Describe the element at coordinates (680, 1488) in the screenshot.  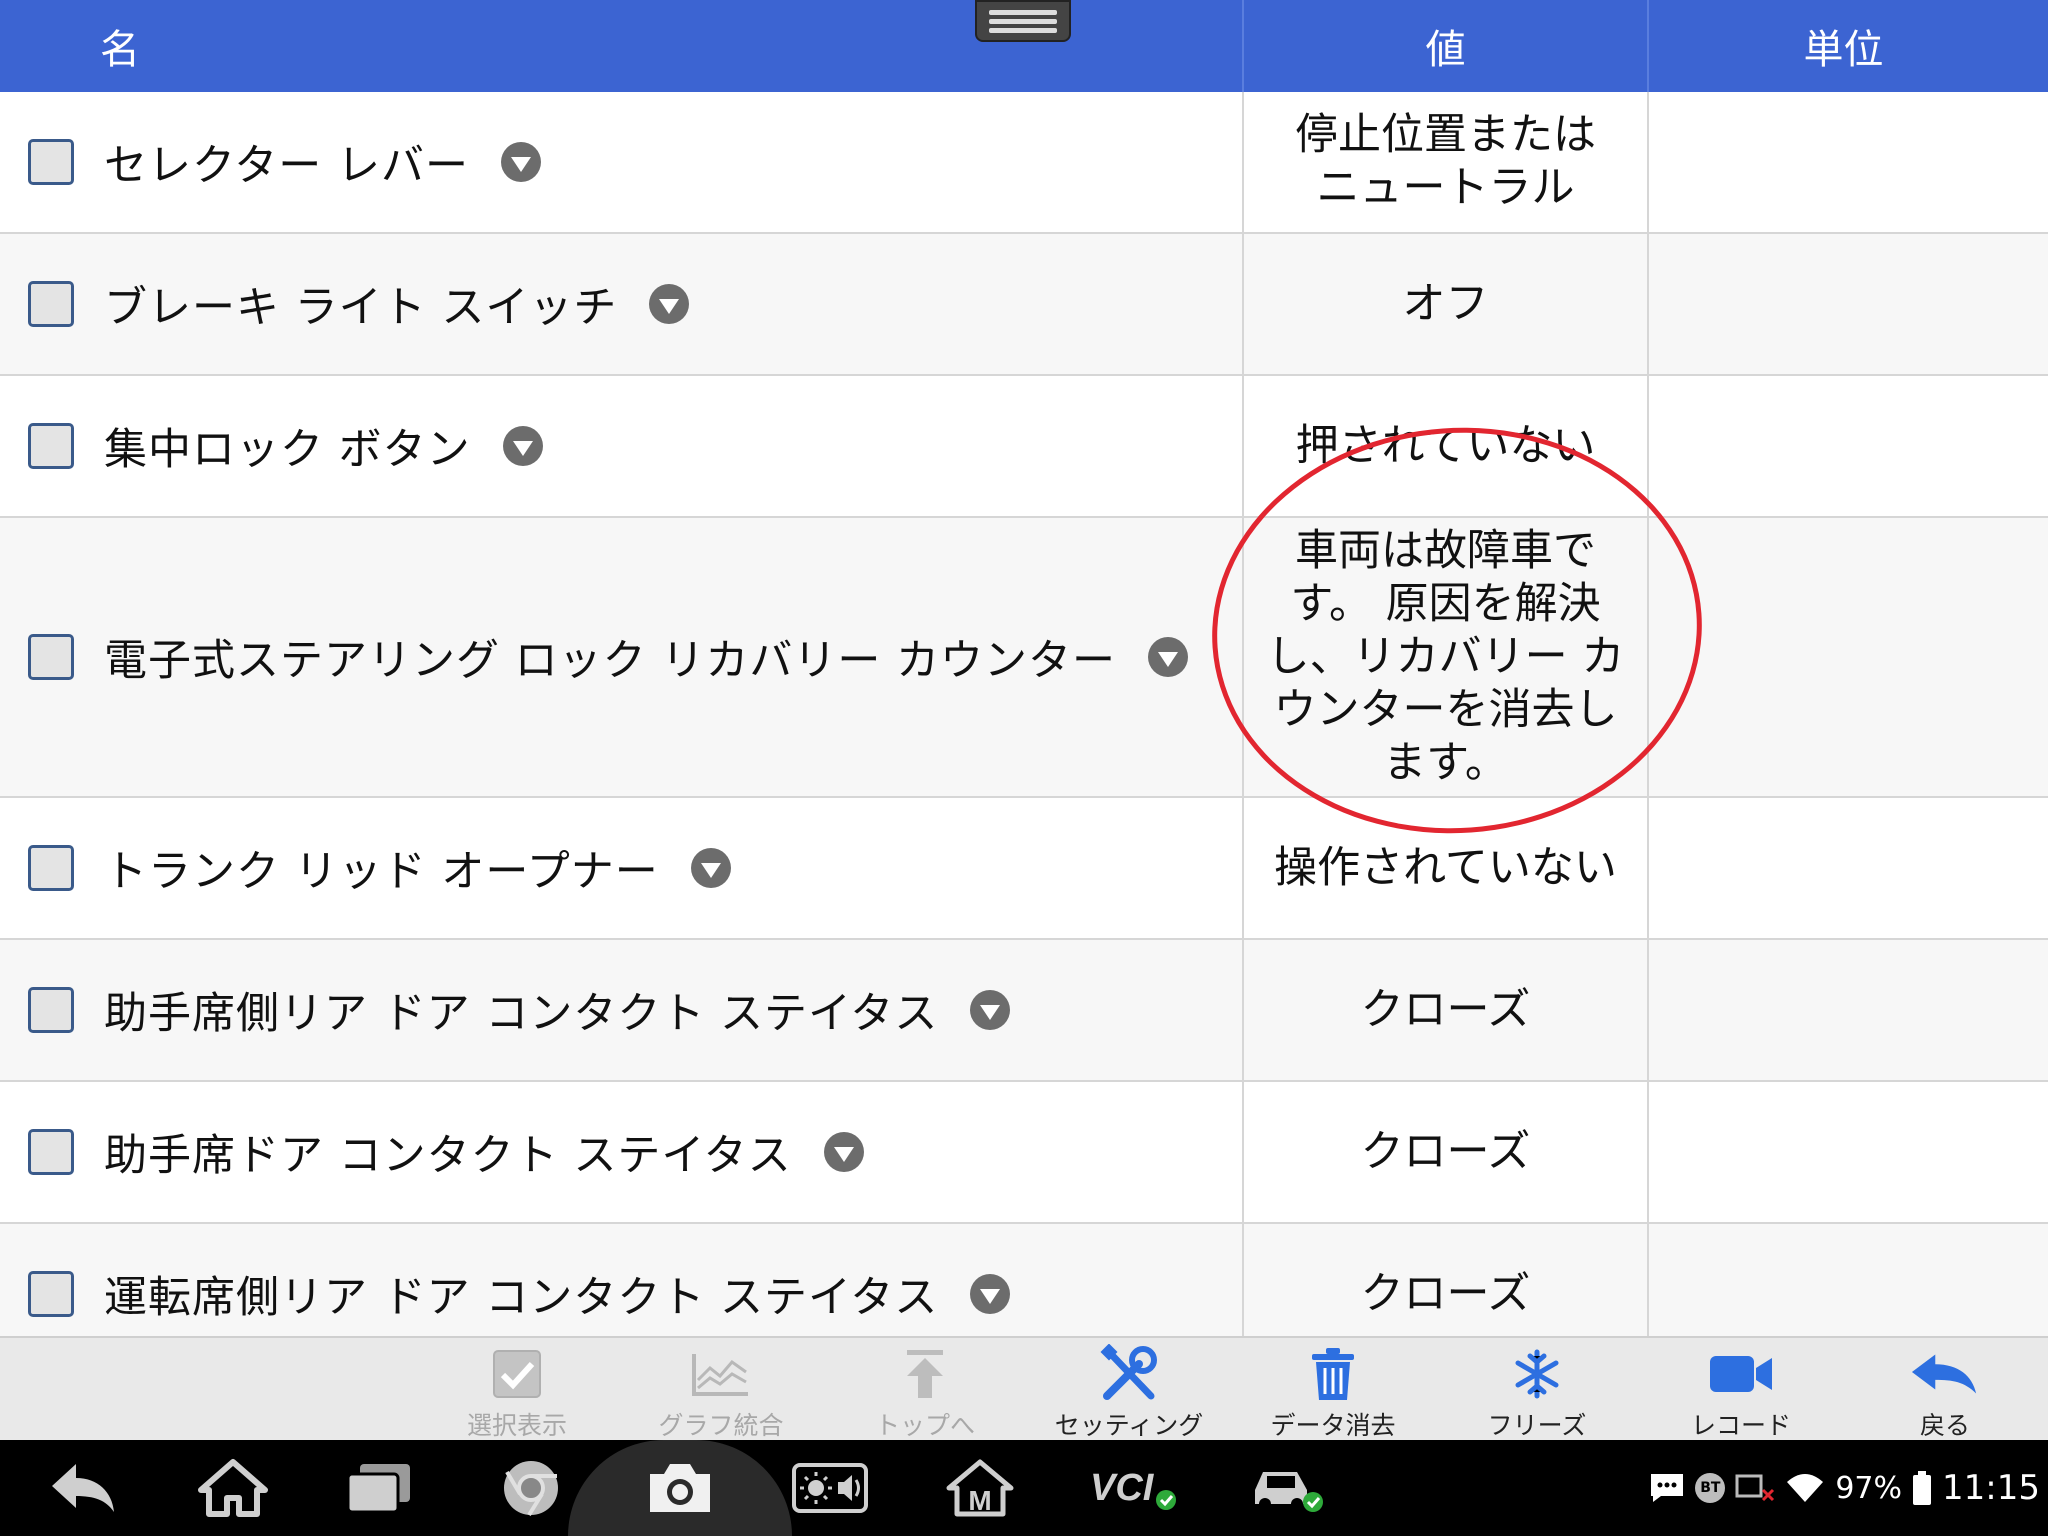
I see `camera-icon` at that location.